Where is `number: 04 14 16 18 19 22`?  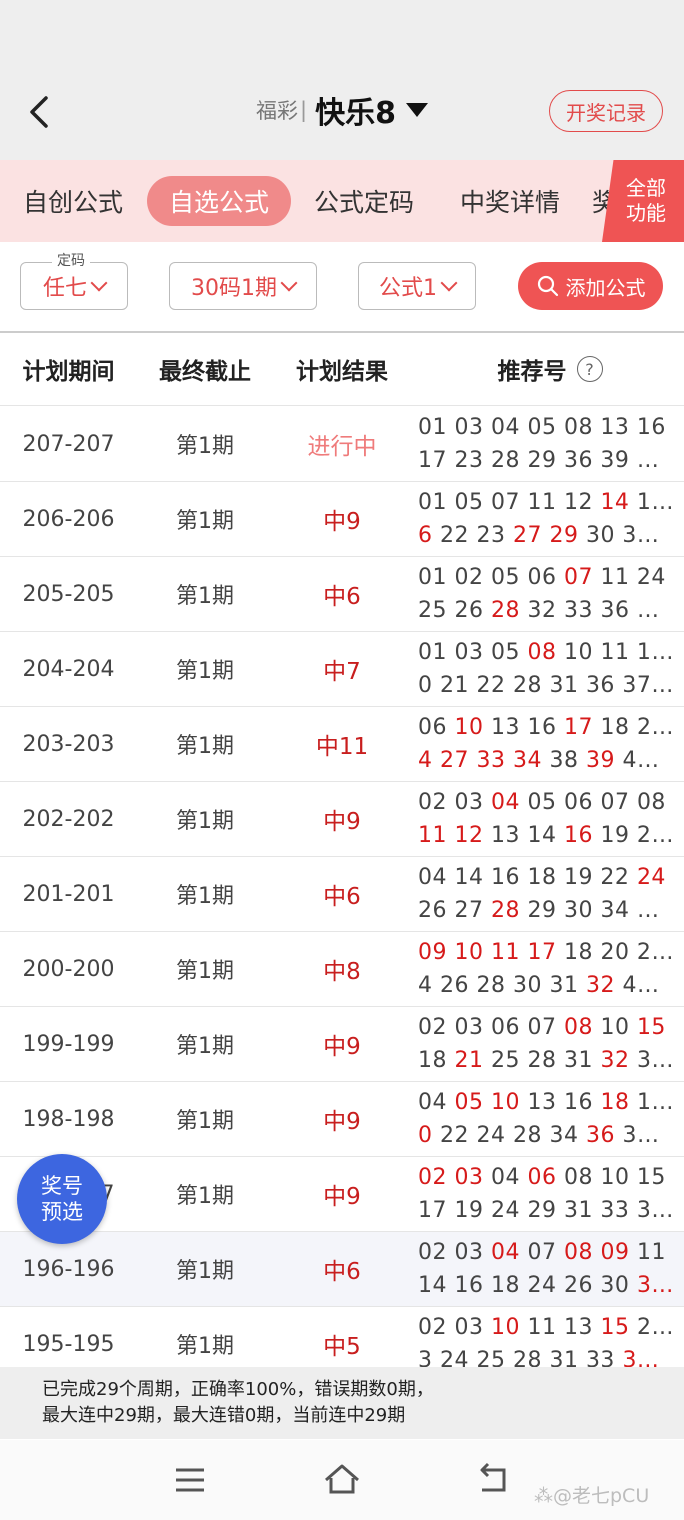
number: 04 14 16 18 19 22 is located at coordinates (527, 877).